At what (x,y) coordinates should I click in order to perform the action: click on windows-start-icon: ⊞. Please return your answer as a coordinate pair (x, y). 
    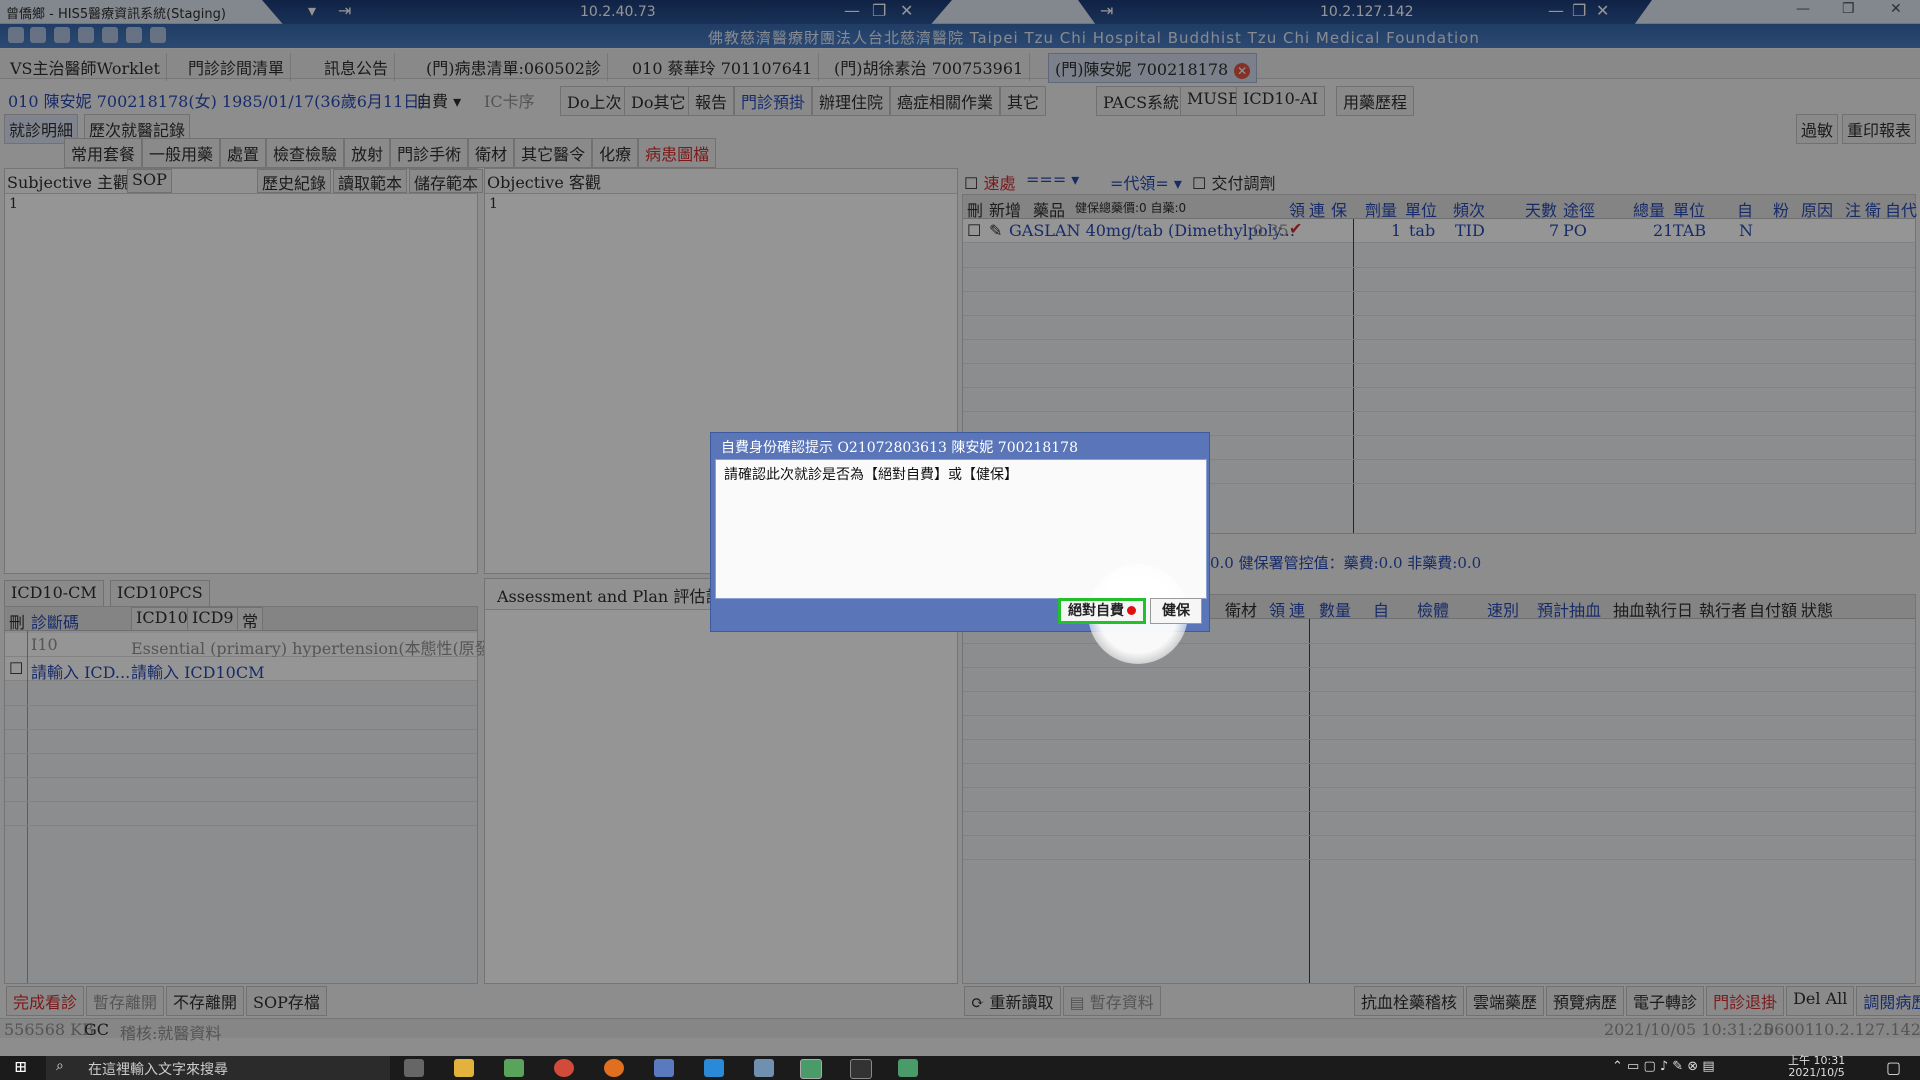
    Looking at the image, I should click on (20, 1066).